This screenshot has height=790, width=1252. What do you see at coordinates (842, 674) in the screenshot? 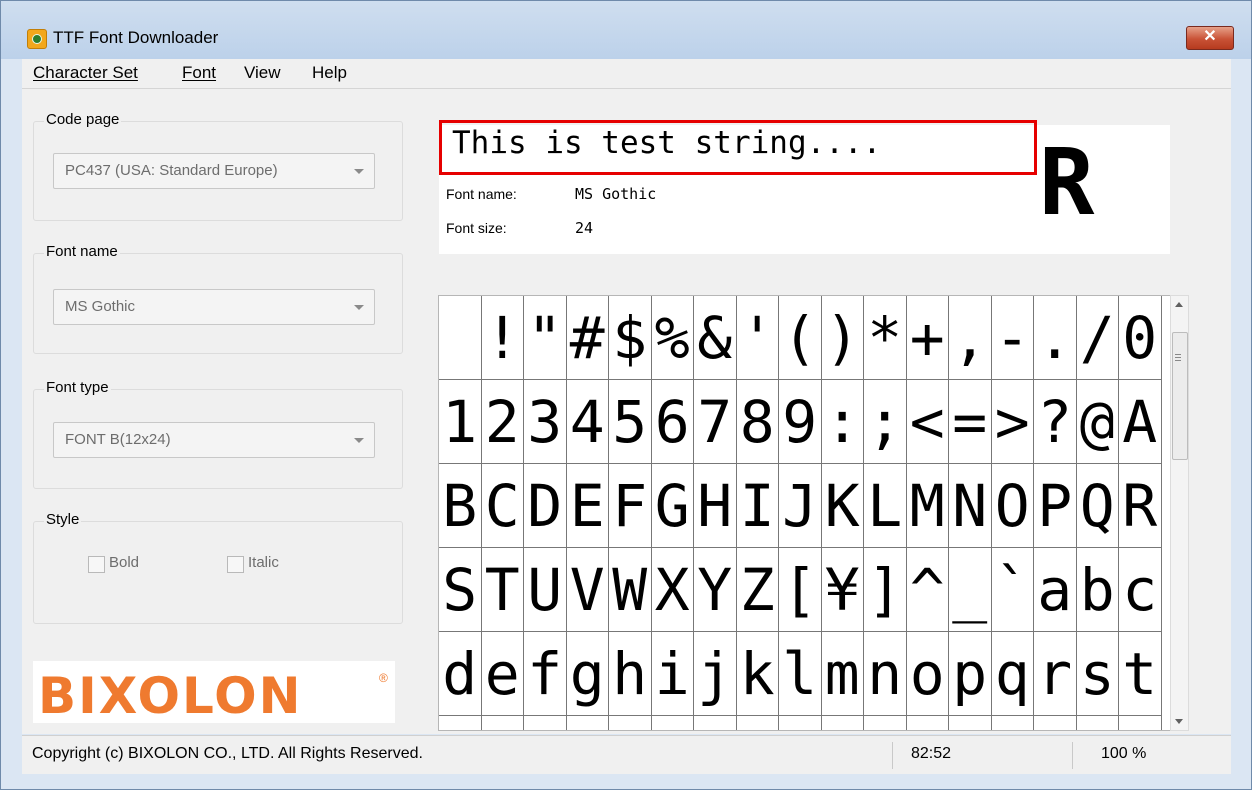
I see `char-cell: m` at bounding box center [842, 674].